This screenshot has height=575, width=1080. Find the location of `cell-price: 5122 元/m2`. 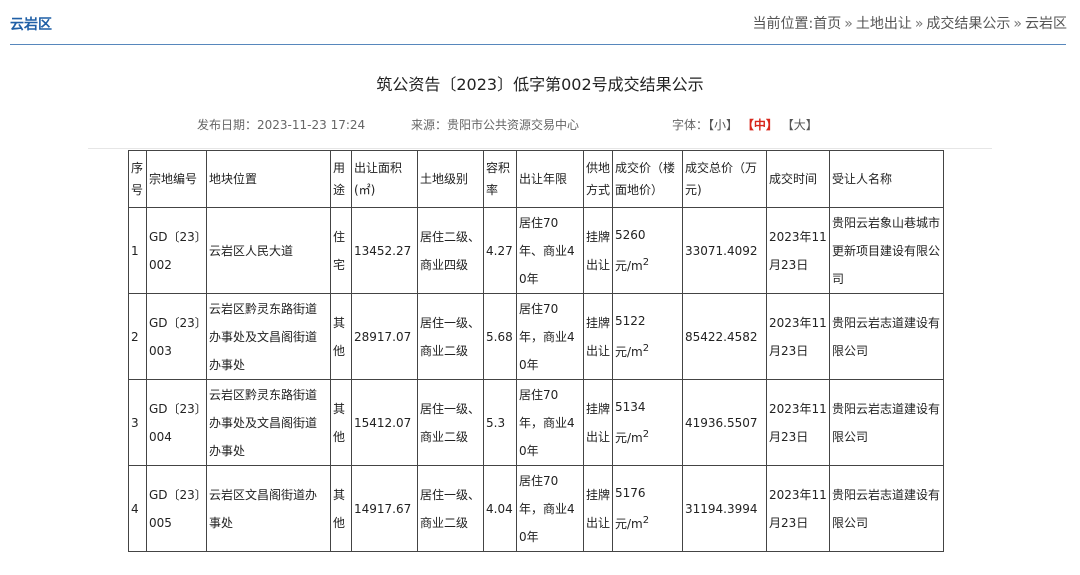

cell-price: 5122 元/m2 is located at coordinates (647, 336).